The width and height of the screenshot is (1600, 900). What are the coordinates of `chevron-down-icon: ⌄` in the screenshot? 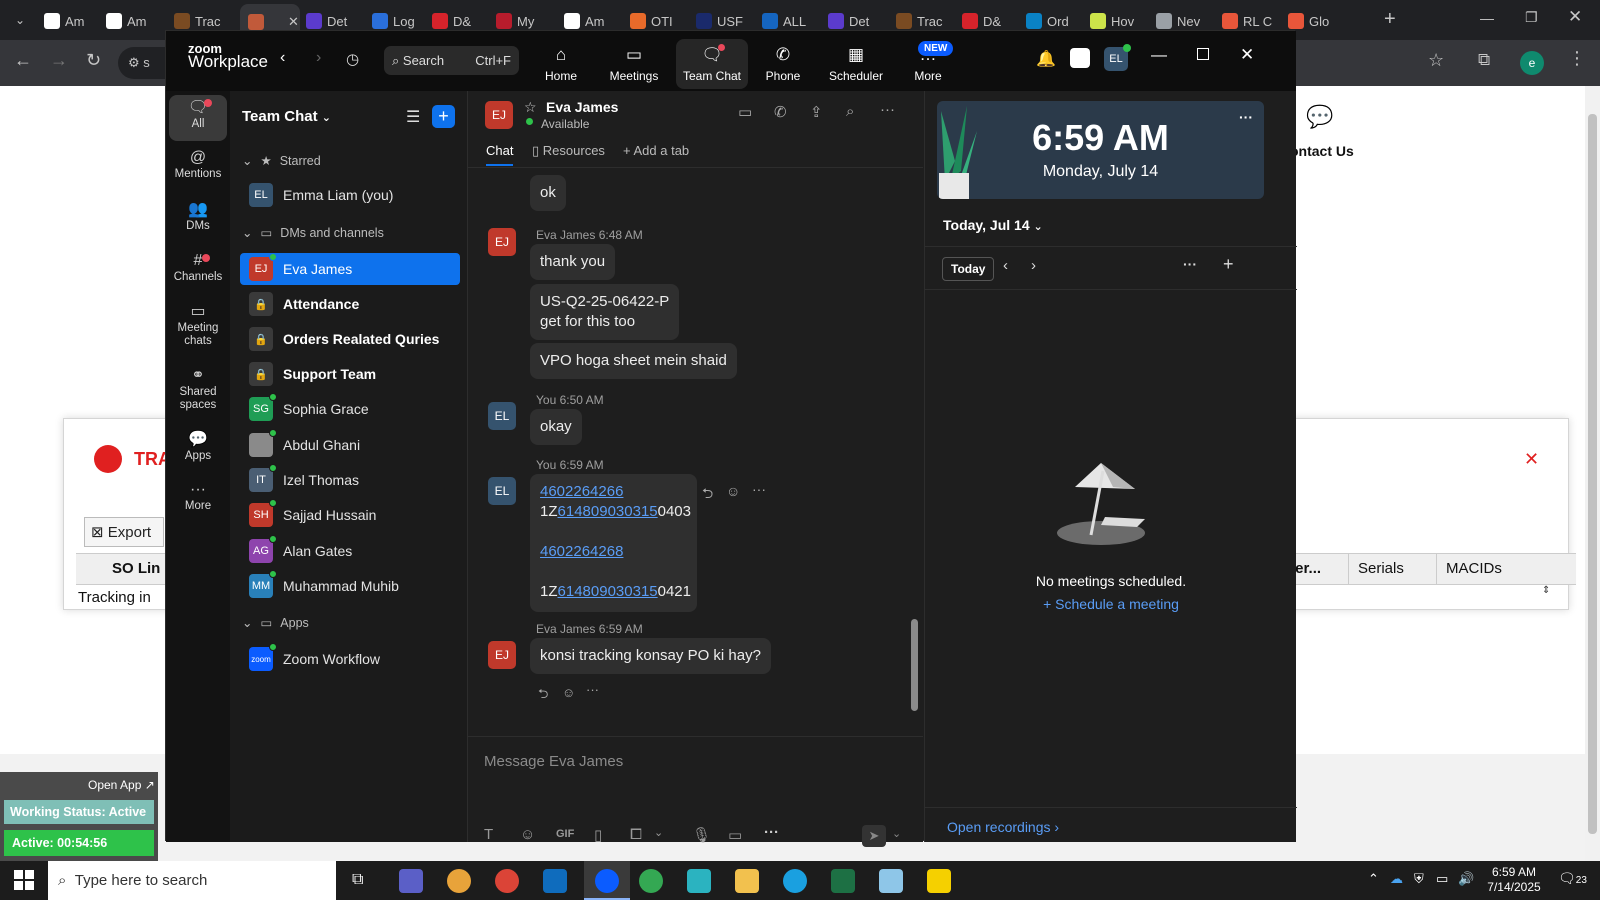 It's located at (658, 832).